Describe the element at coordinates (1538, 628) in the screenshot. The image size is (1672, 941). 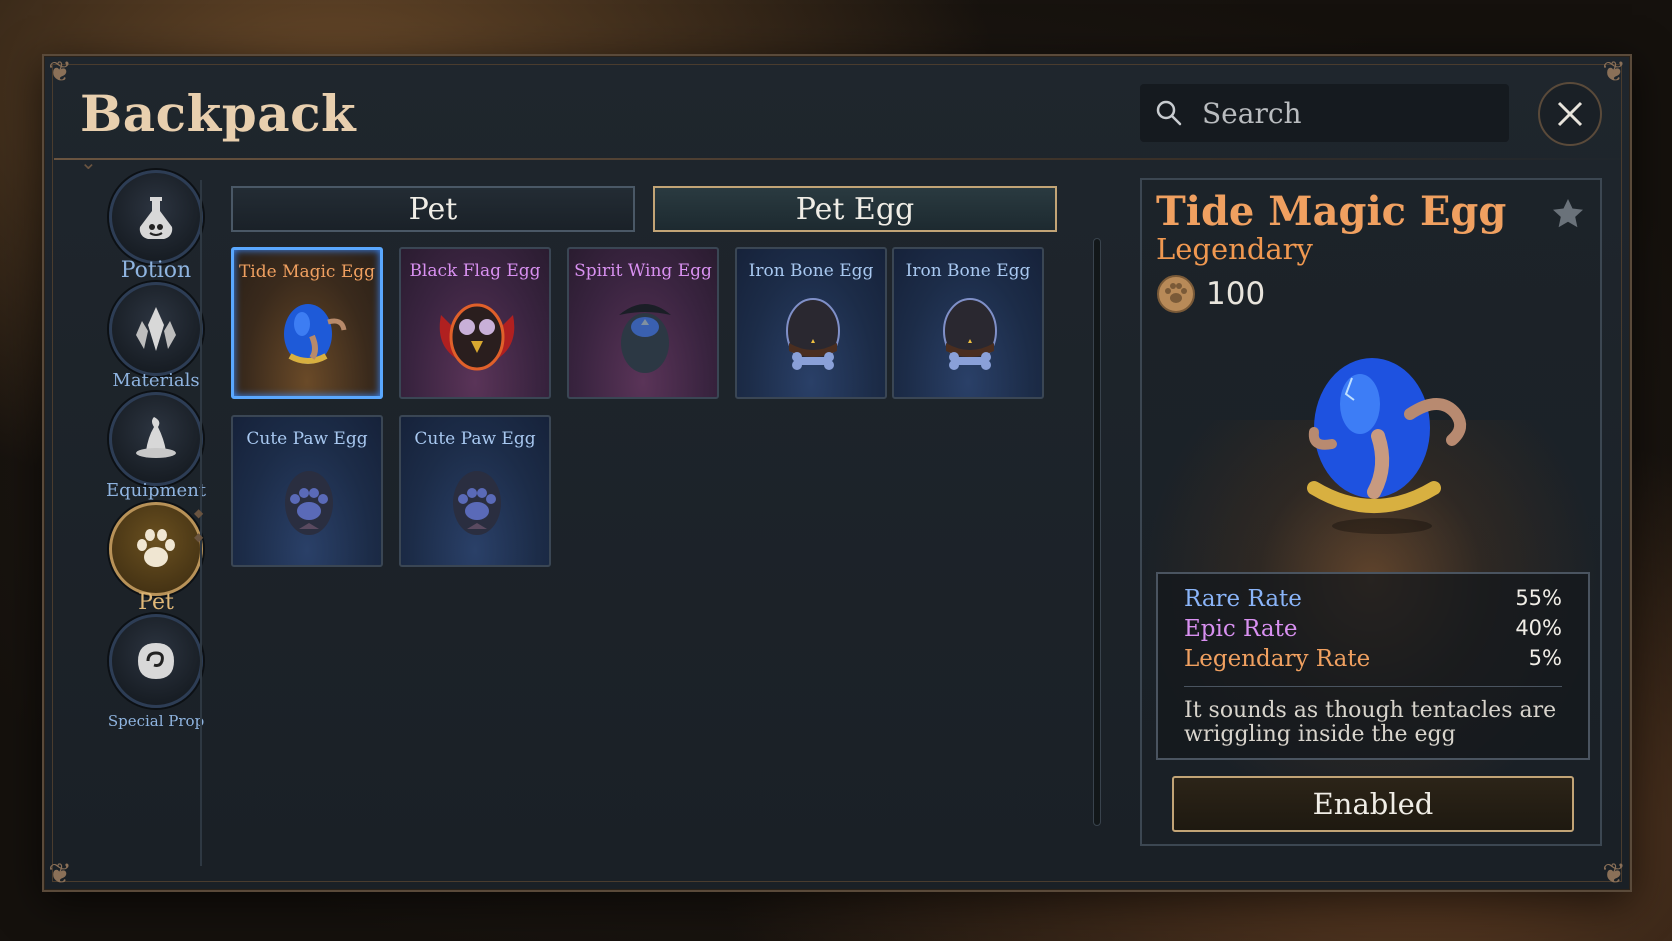
I see `rate-value: 40%` at that location.